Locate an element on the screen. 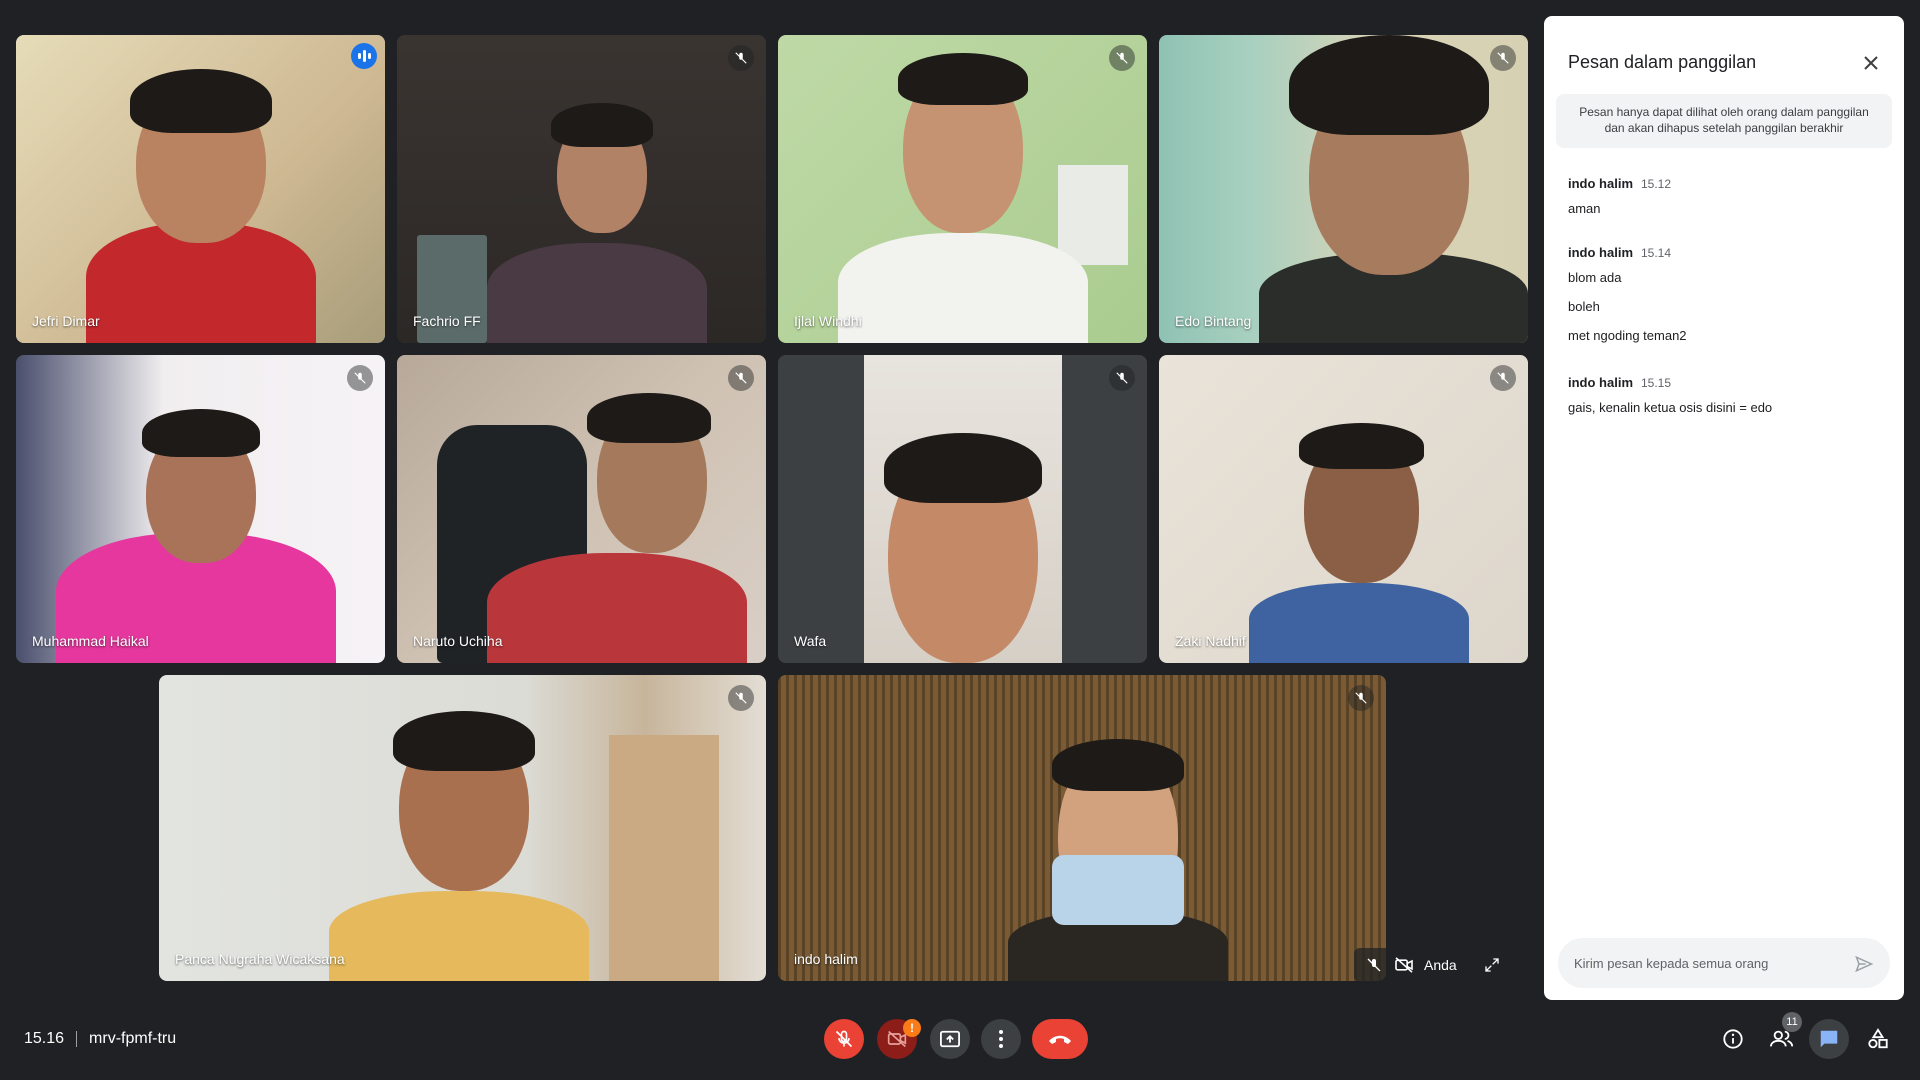 The width and height of the screenshot is (1920, 1080). participant-tile: Wafa is located at coordinates (962, 509).